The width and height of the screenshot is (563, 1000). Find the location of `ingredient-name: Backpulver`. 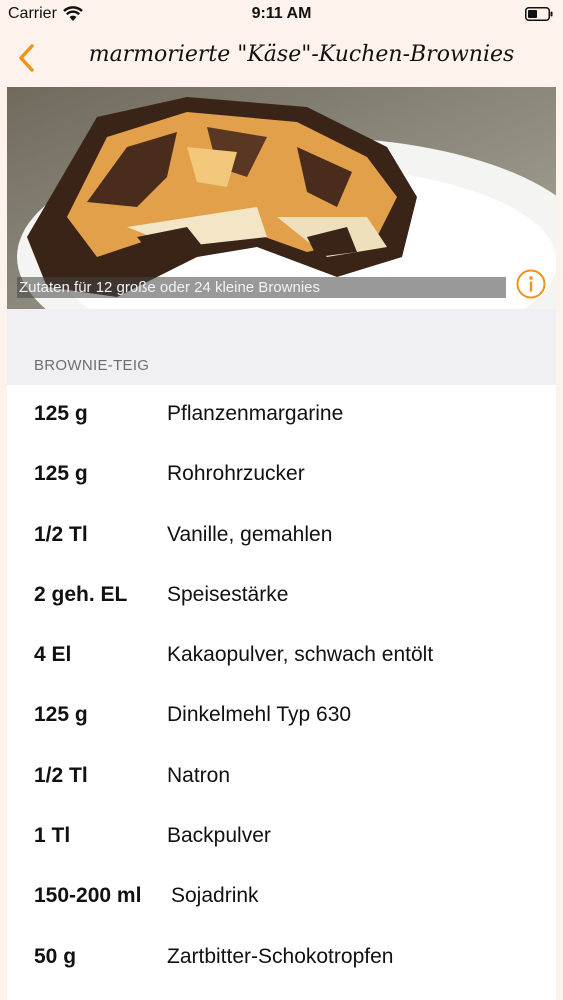

ingredient-name: Backpulver is located at coordinates (219, 836).